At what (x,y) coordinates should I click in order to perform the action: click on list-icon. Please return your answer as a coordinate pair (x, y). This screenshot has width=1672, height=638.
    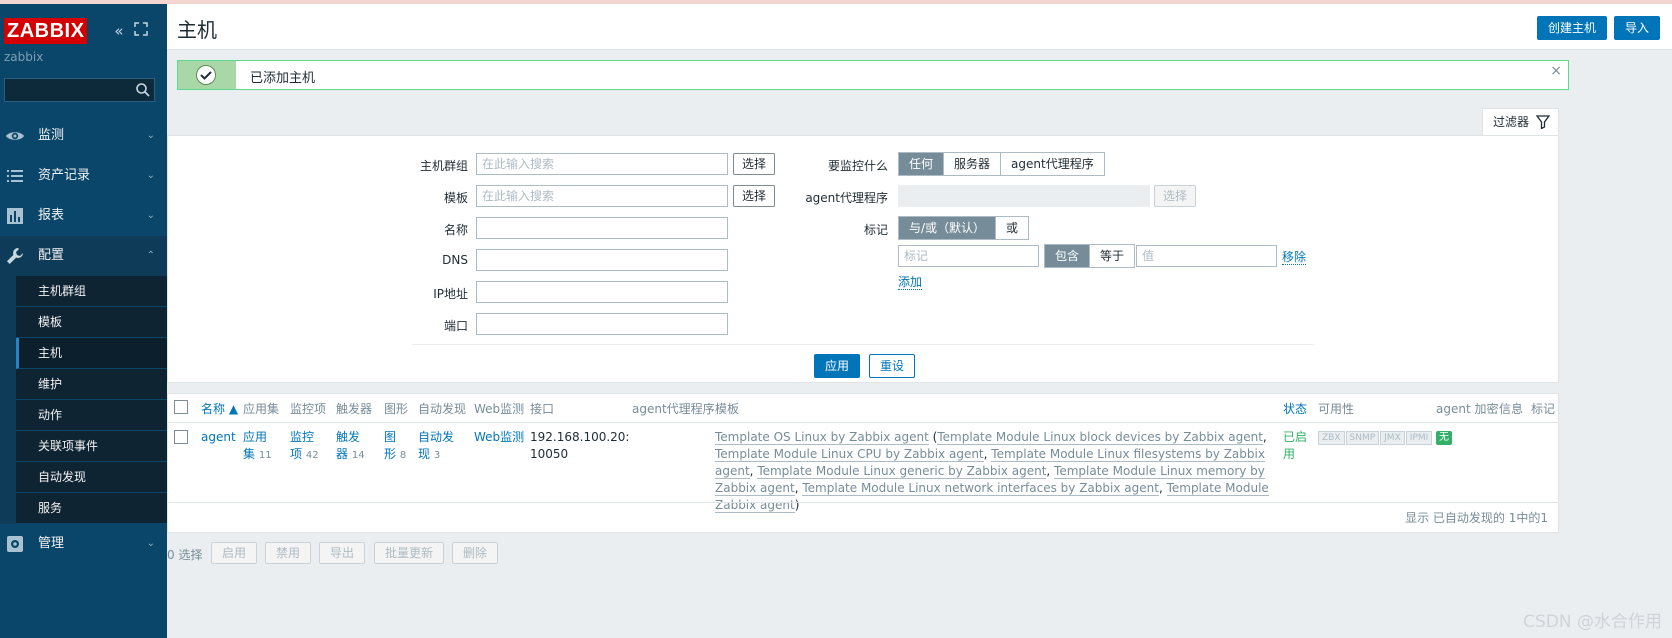
    Looking at the image, I should click on (15, 176).